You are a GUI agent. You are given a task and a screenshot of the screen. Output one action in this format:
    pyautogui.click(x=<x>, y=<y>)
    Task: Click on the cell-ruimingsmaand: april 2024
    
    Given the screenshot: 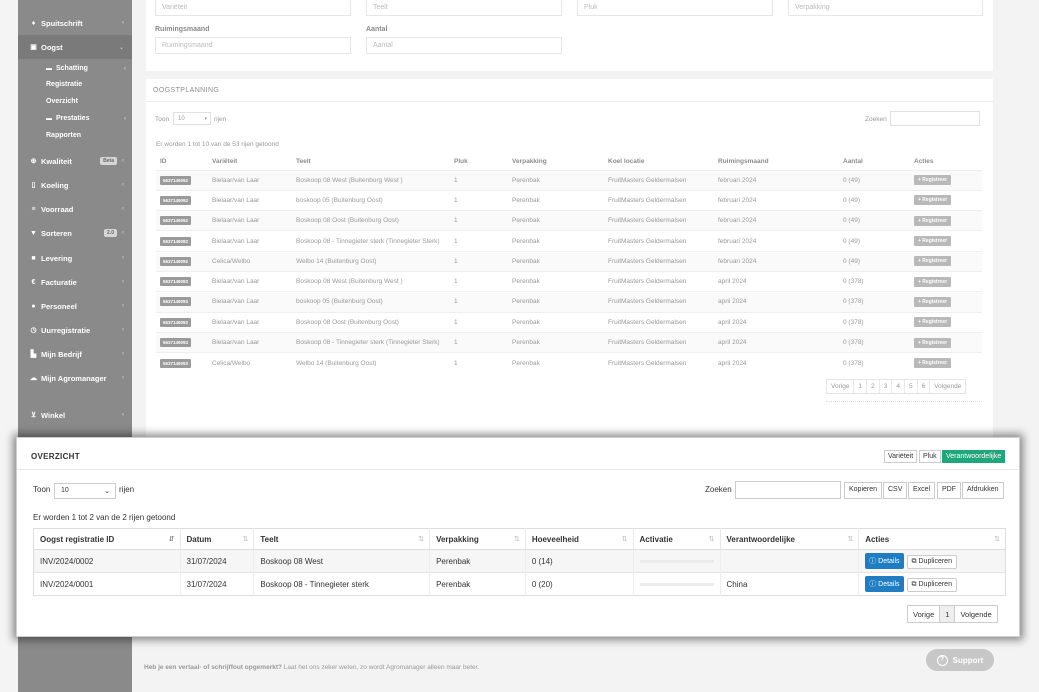 What is the action you would take?
    pyautogui.click(x=776, y=322)
    